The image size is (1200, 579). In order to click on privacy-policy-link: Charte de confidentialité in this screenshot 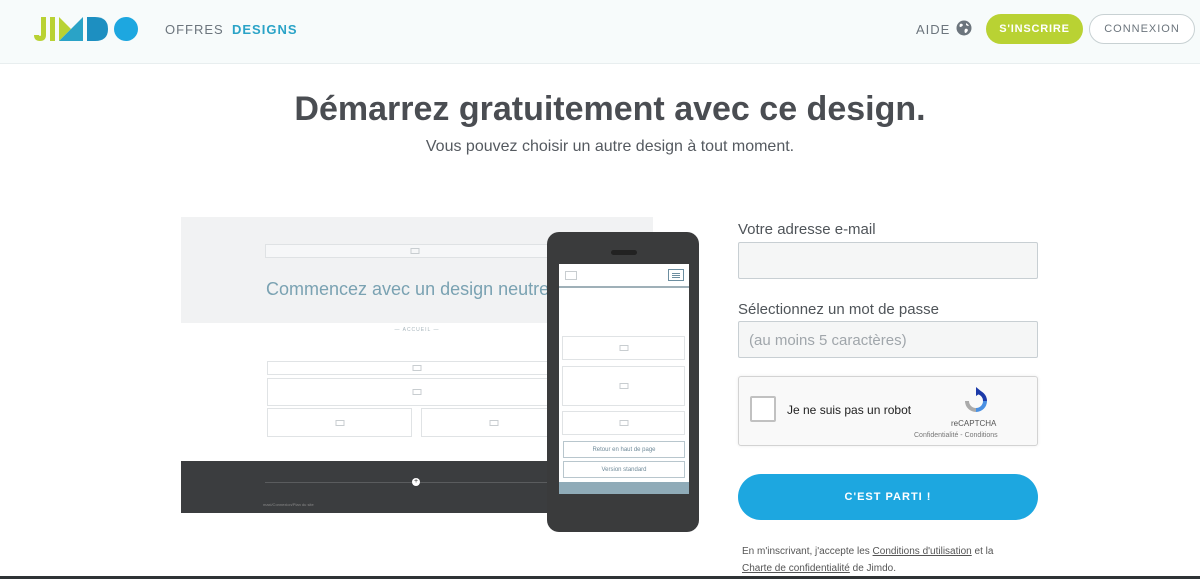, I will do `click(796, 568)`.